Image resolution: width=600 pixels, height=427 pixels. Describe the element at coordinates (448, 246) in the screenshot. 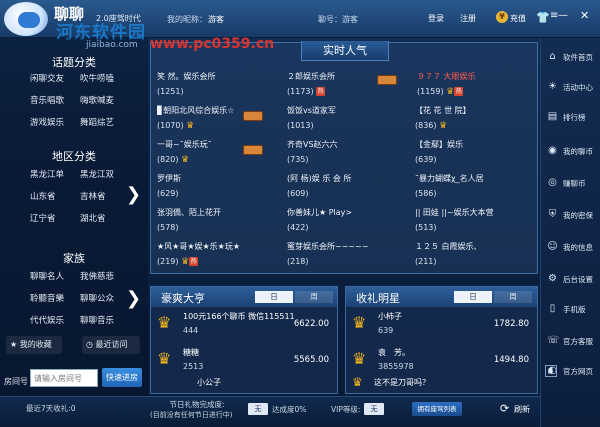

I see `room-name: １２５ 白霞娱乐、` at that location.